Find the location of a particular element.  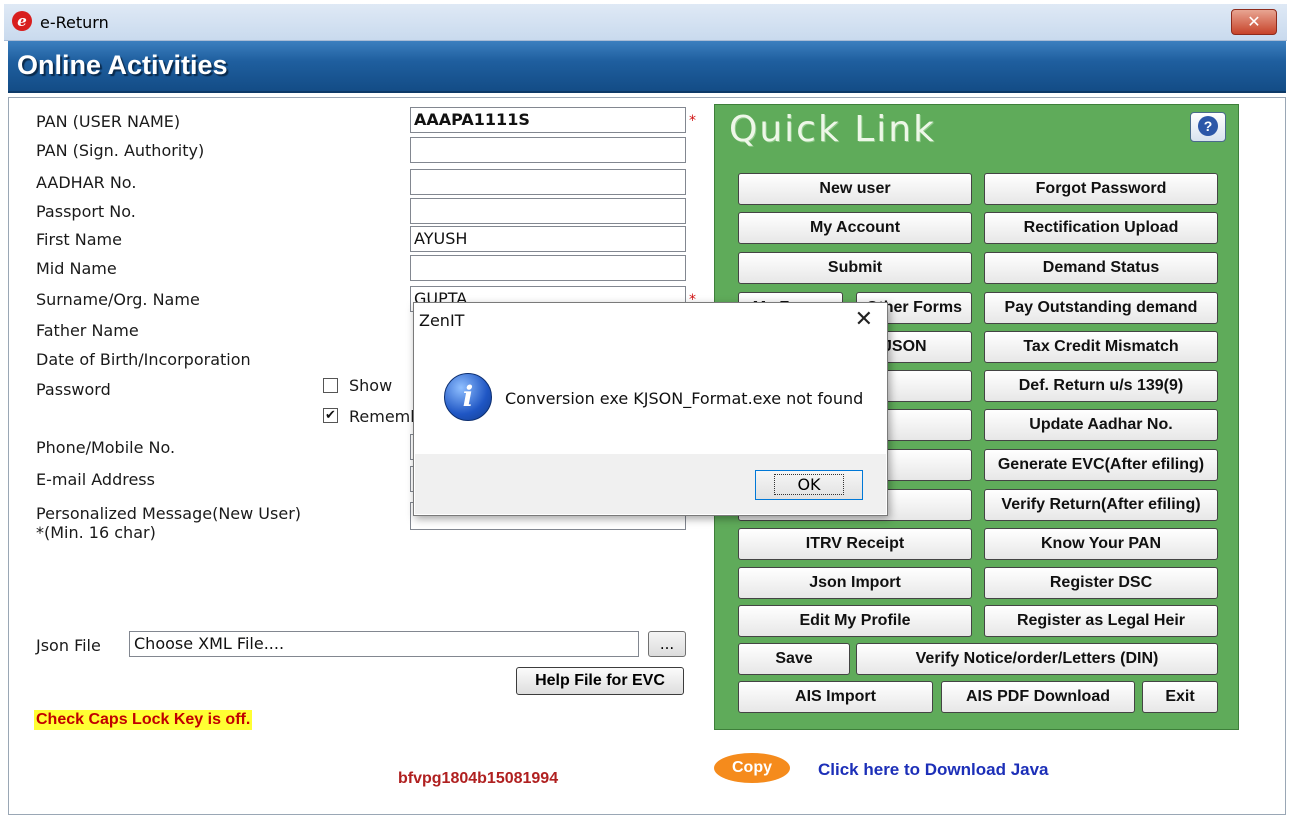

save-button: Save is located at coordinates (794, 659).